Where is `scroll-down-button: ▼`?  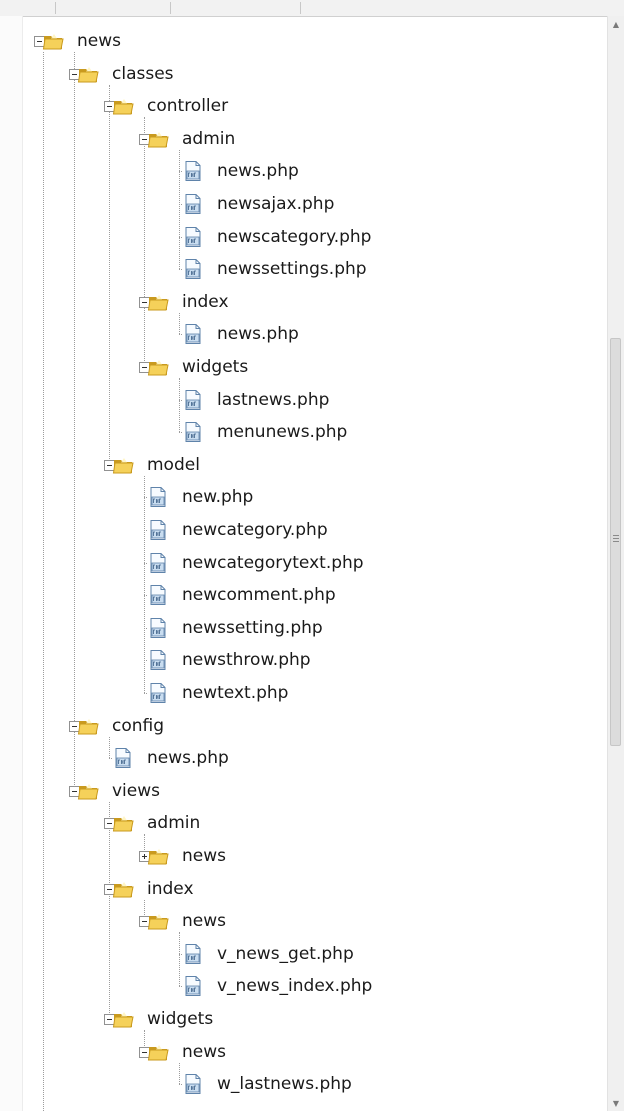 scroll-down-button: ▼ is located at coordinates (616, 1103).